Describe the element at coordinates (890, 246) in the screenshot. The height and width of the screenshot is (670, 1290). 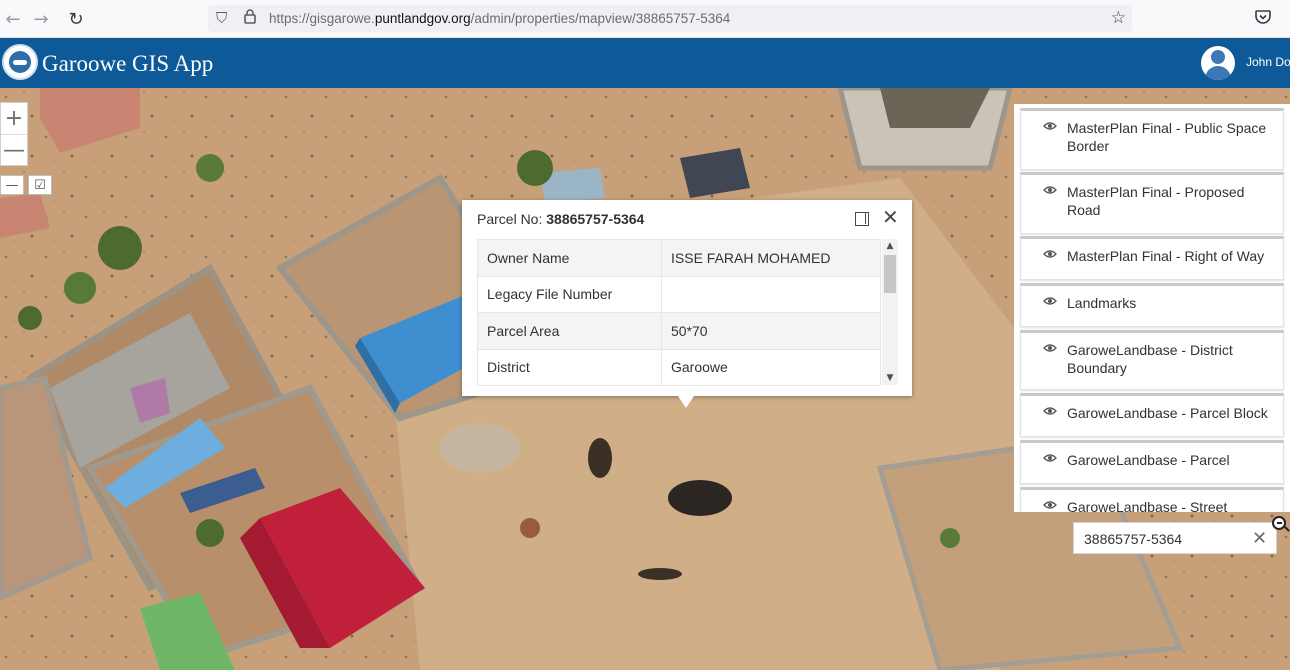
I see `scroll-up-icon: ▲` at that location.